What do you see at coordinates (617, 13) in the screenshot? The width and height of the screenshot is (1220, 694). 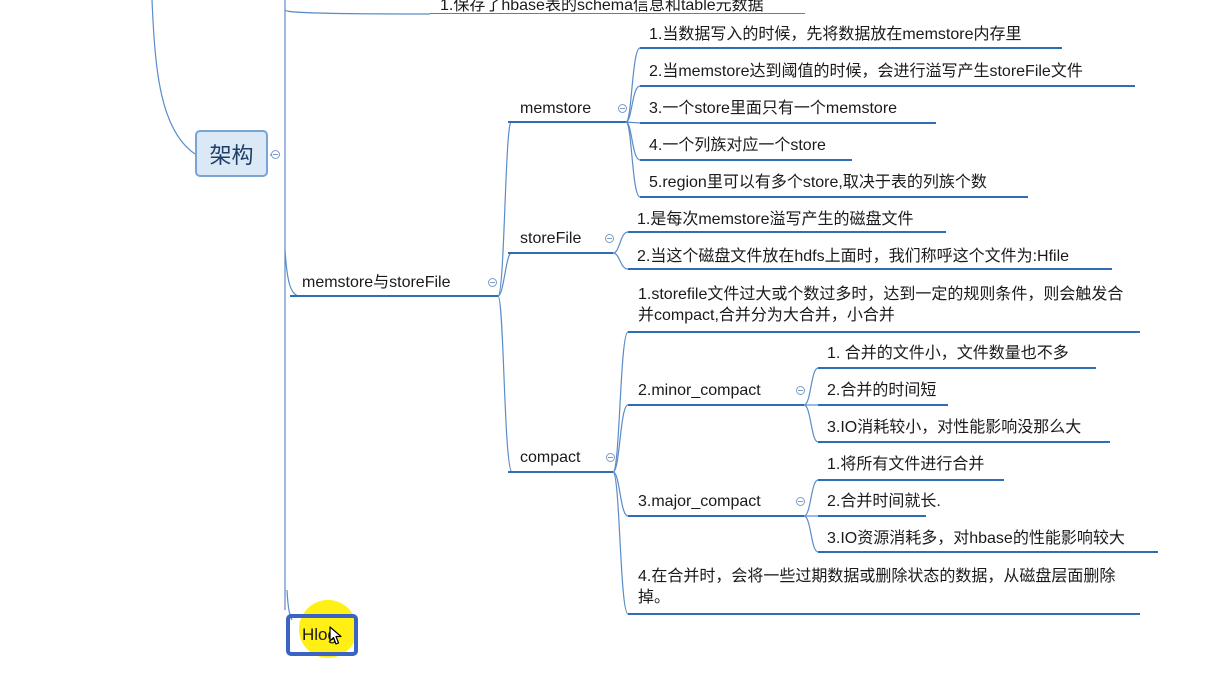 I see `top-partial-underline` at bounding box center [617, 13].